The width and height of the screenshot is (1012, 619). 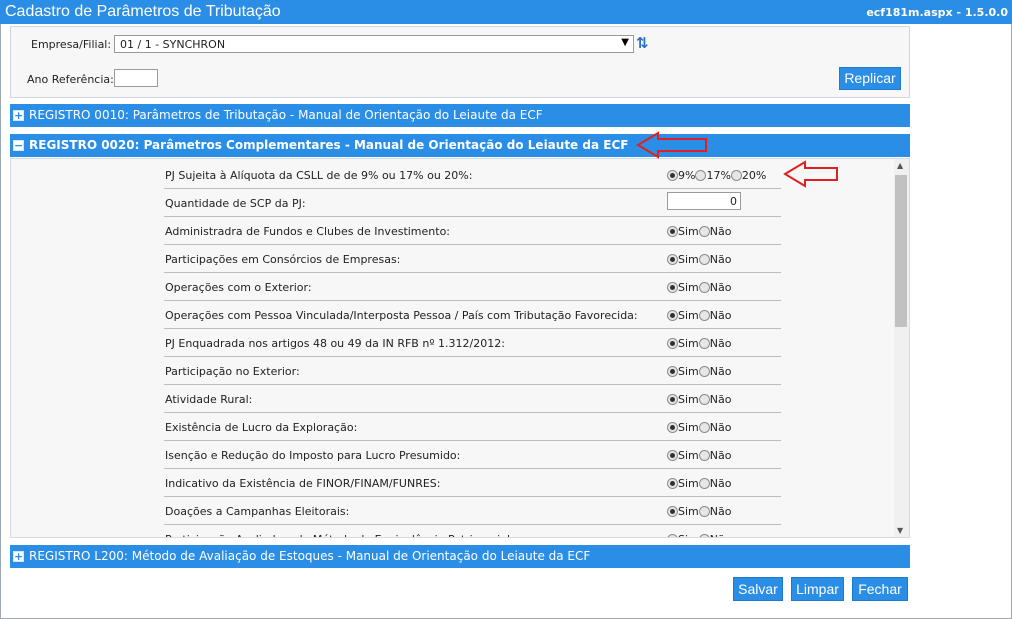 What do you see at coordinates (901, 348) in the screenshot?
I see `content-scrollbar: ▲ ▼` at bounding box center [901, 348].